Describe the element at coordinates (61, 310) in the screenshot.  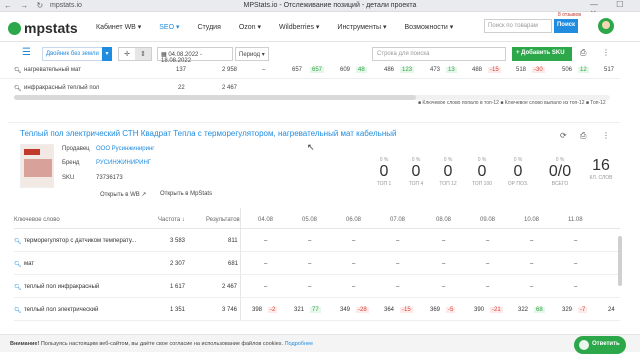
I see `keyword-cell: теплый пол электрический` at that location.